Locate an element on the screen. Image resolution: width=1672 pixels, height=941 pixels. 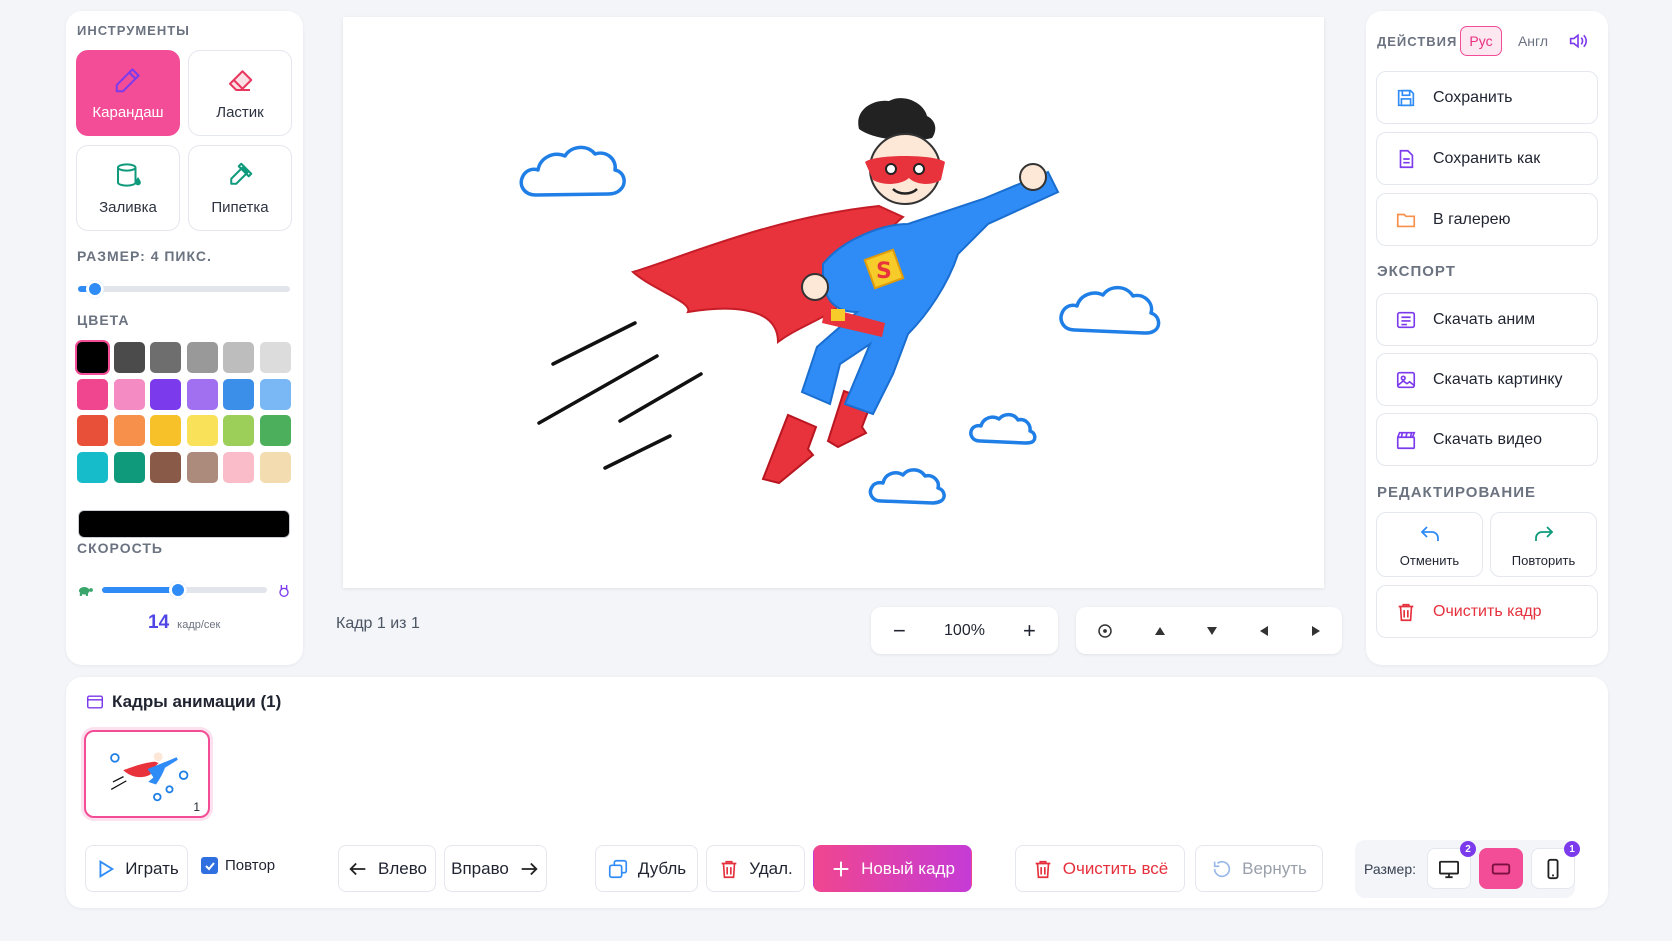
delete-label: Удал. is located at coordinates (771, 868).